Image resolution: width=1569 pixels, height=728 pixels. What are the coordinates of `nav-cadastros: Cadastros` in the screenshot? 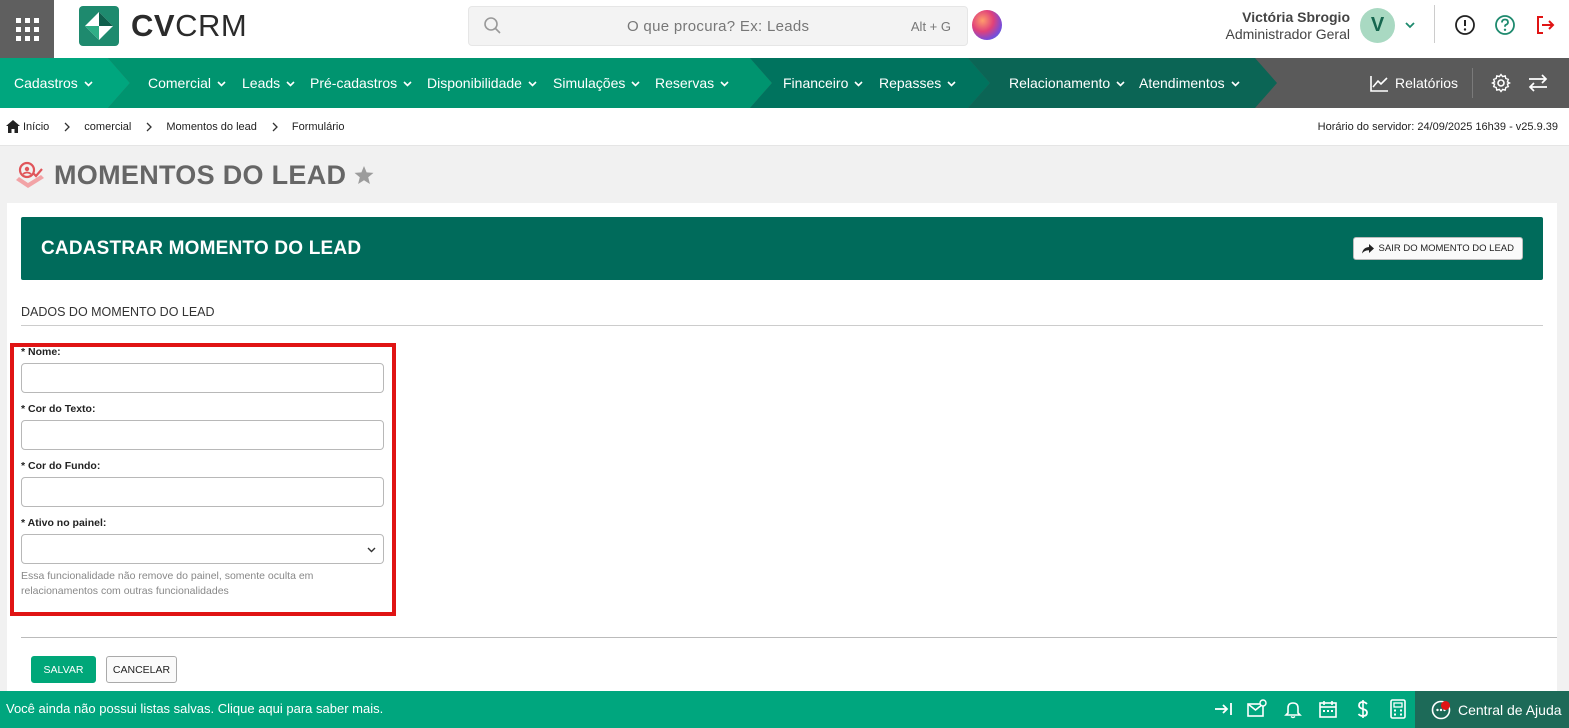 It's located at (54, 83).